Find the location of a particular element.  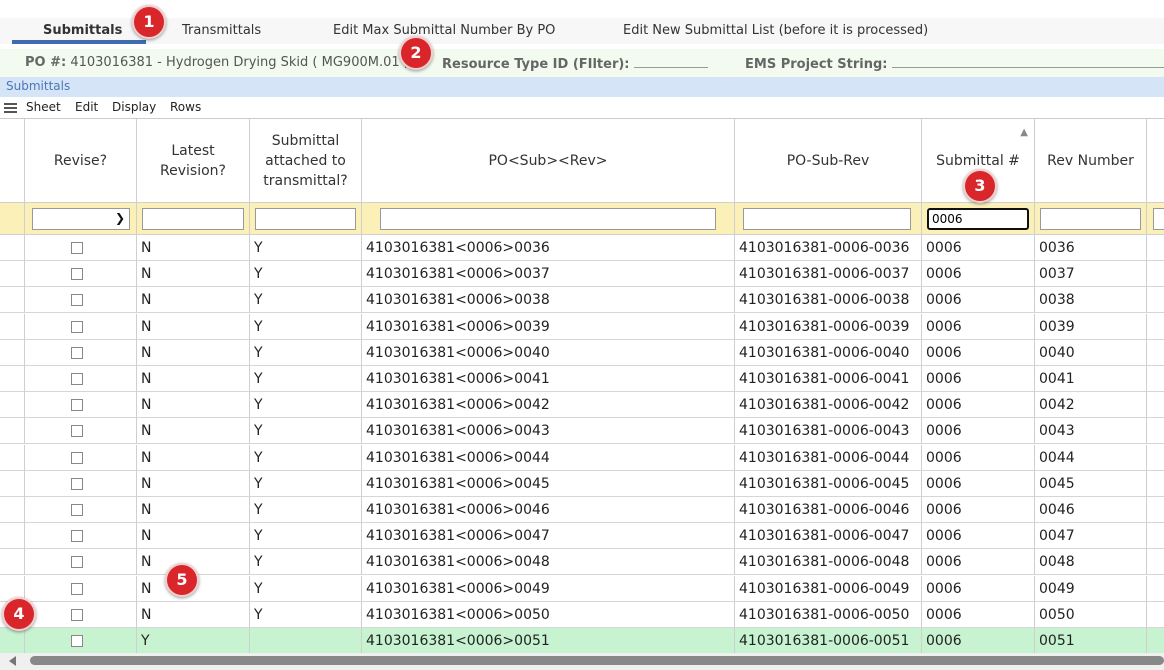

cell-po-dash: 4103016381-0006-0042 is located at coordinates (828, 405).